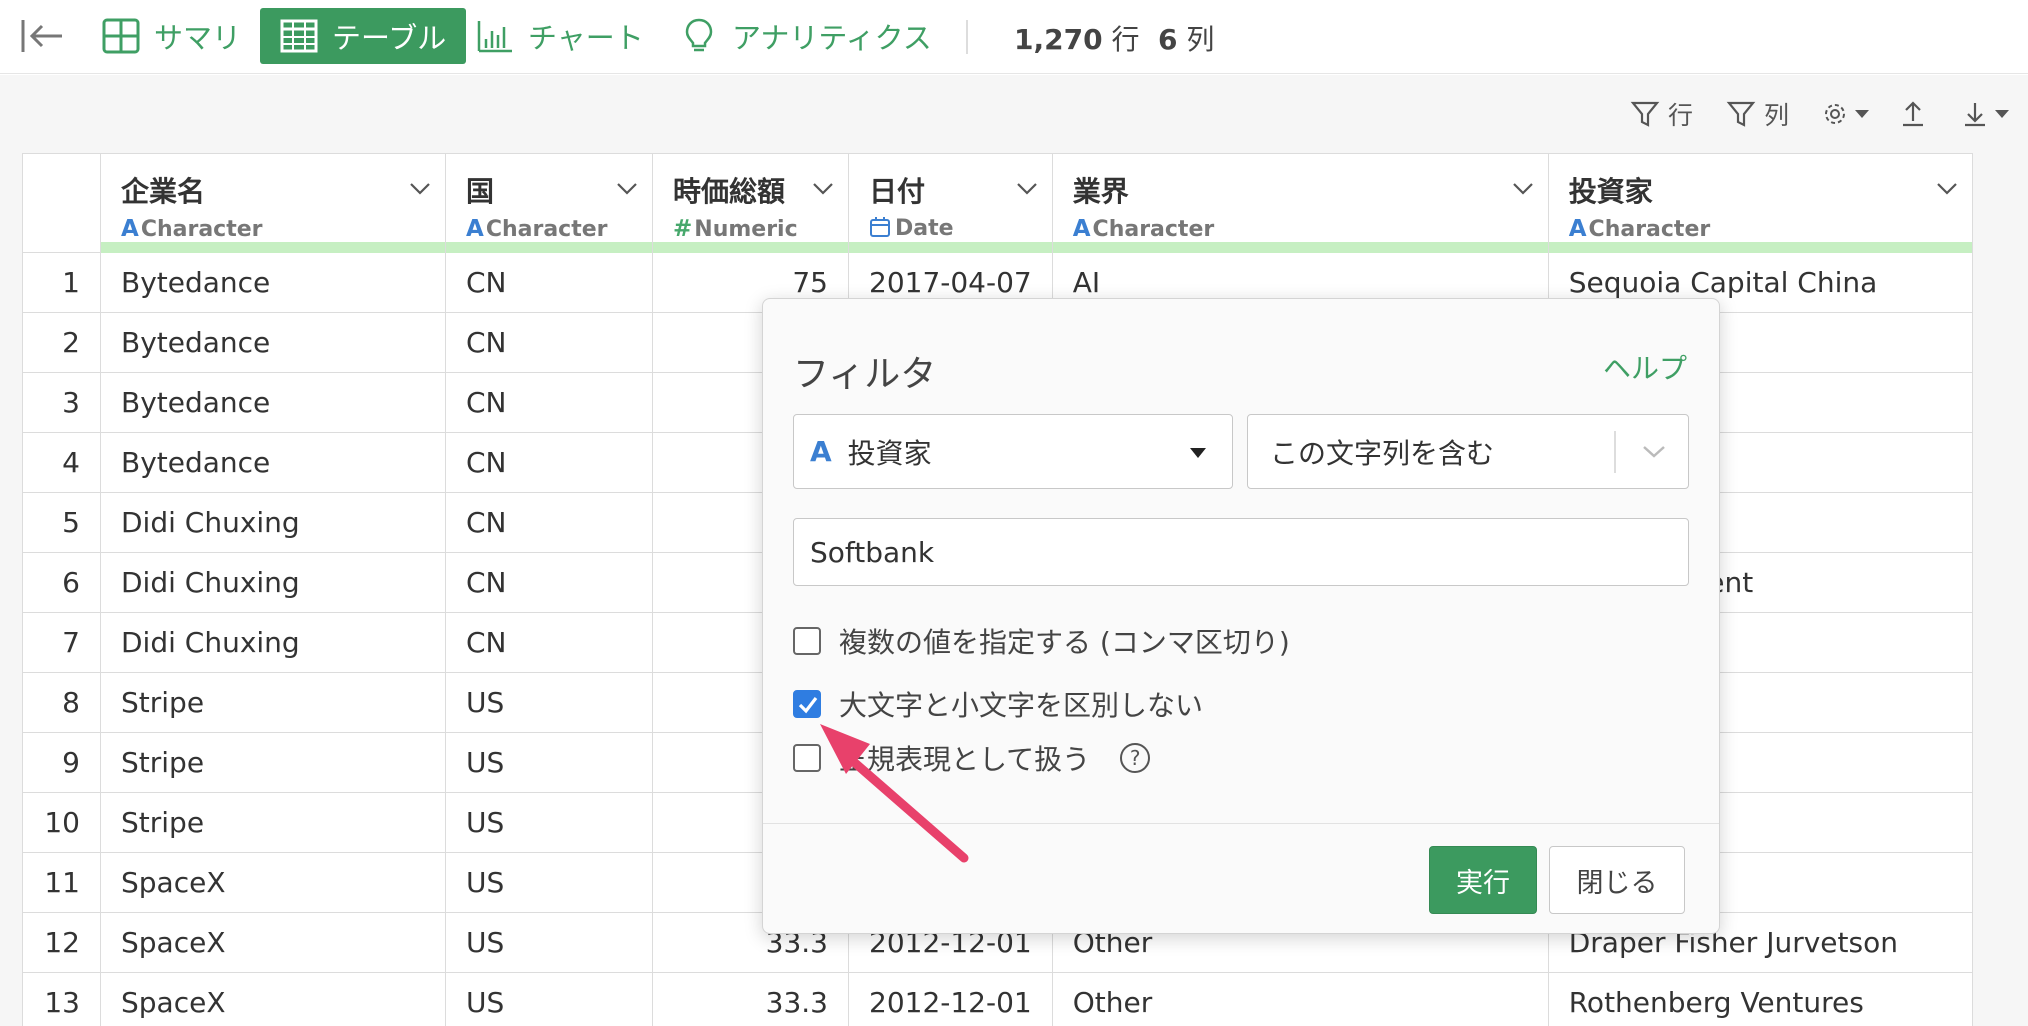 The image size is (2028, 1026). Describe the element at coordinates (806, 36) in the screenshot. I see `tab-analytics: アナリティクス` at that location.